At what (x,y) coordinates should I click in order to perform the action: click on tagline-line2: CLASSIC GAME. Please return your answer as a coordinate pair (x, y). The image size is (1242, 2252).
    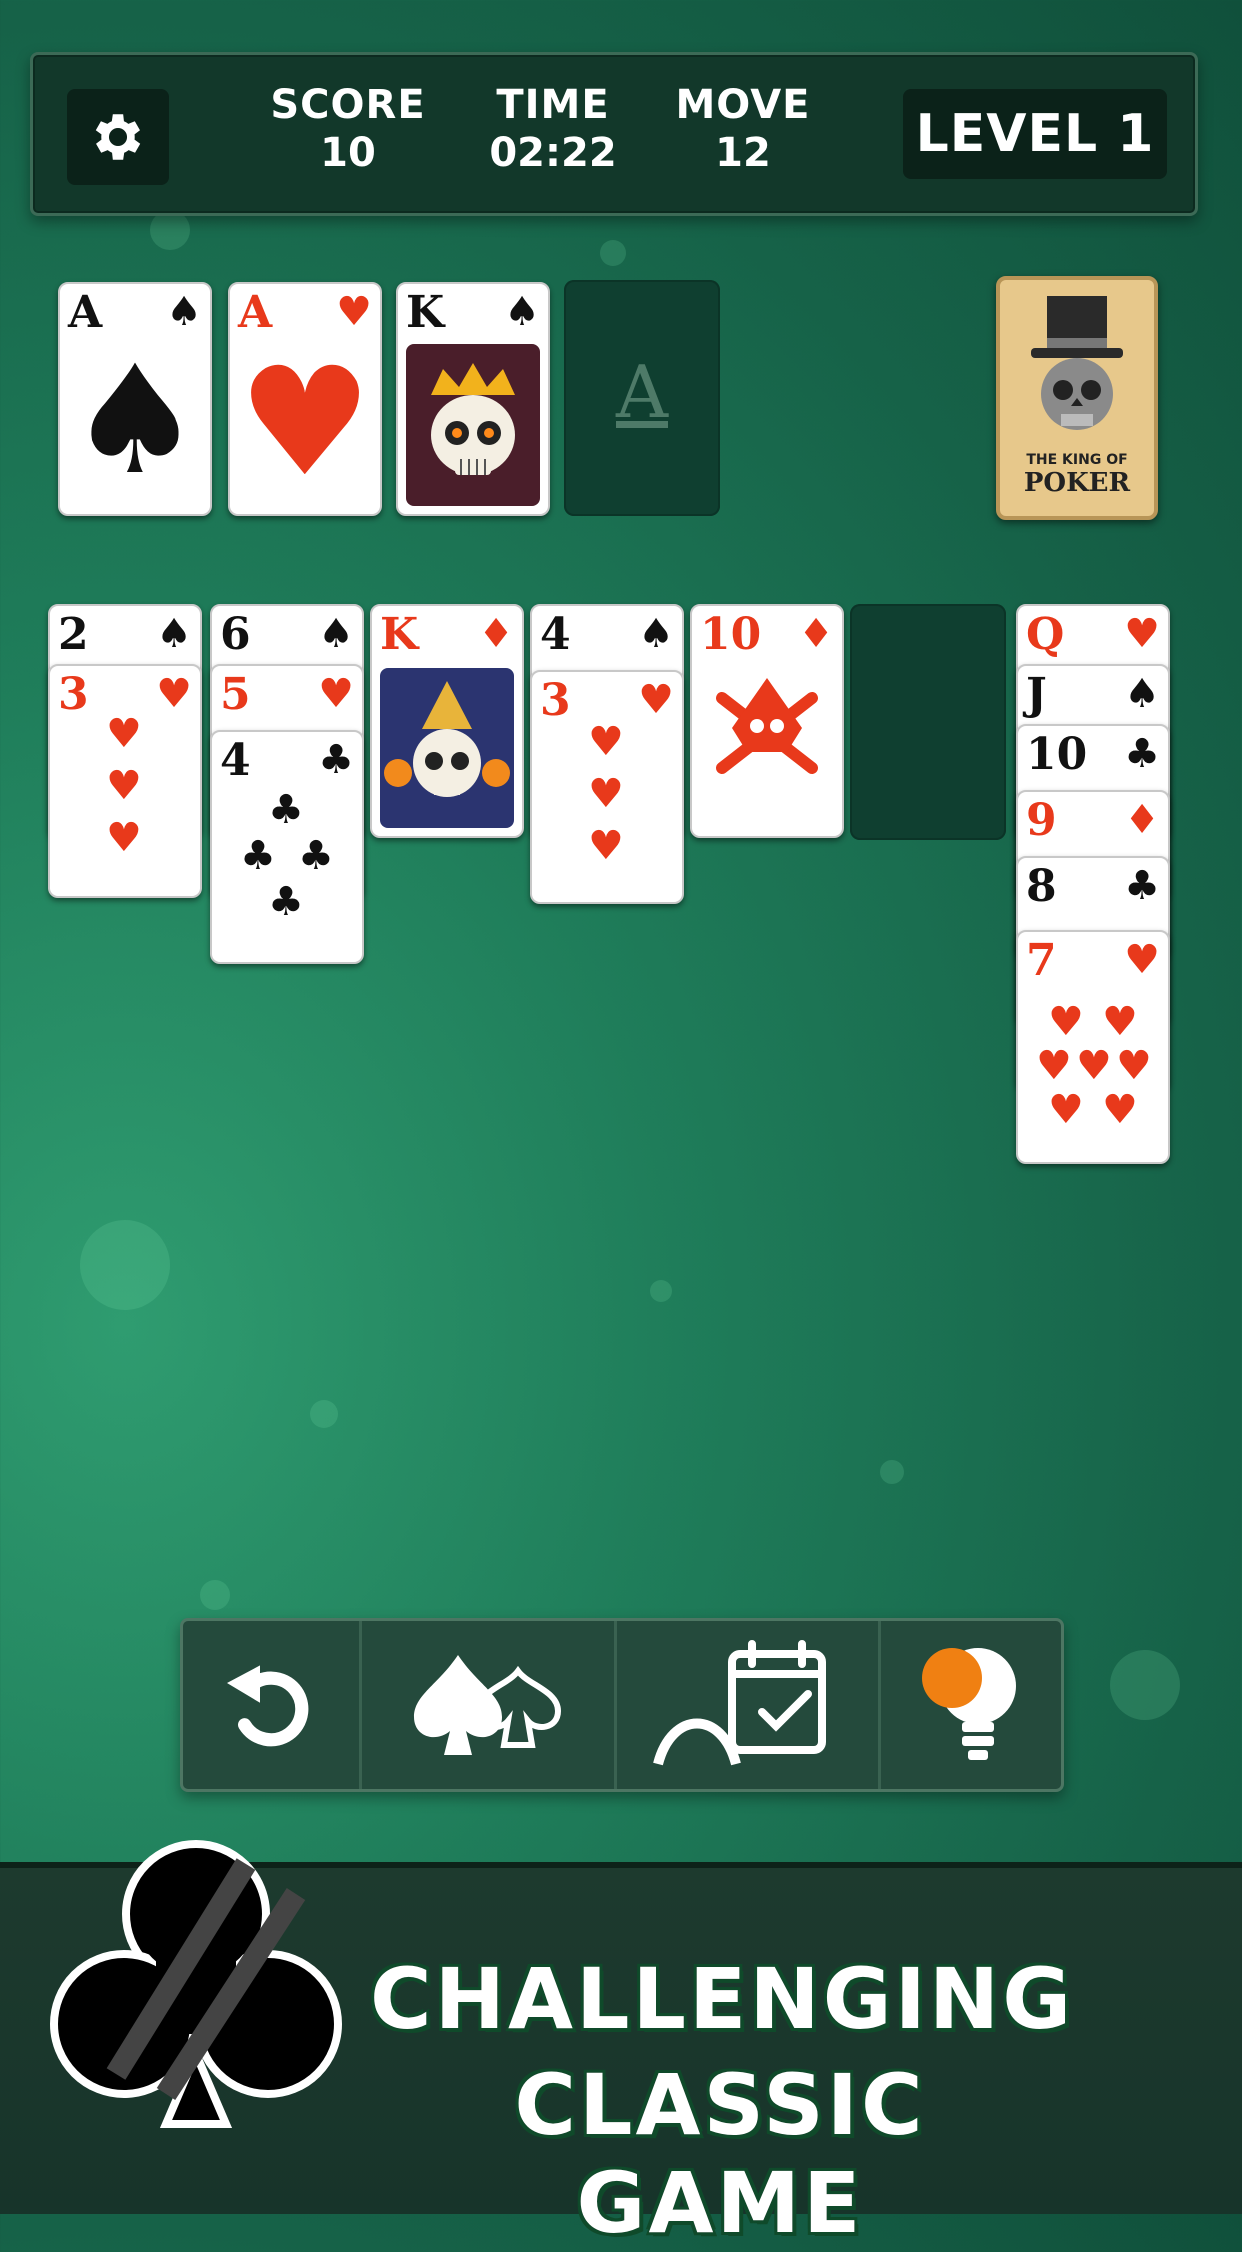
    Looking at the image, I should click on (720, 2154).